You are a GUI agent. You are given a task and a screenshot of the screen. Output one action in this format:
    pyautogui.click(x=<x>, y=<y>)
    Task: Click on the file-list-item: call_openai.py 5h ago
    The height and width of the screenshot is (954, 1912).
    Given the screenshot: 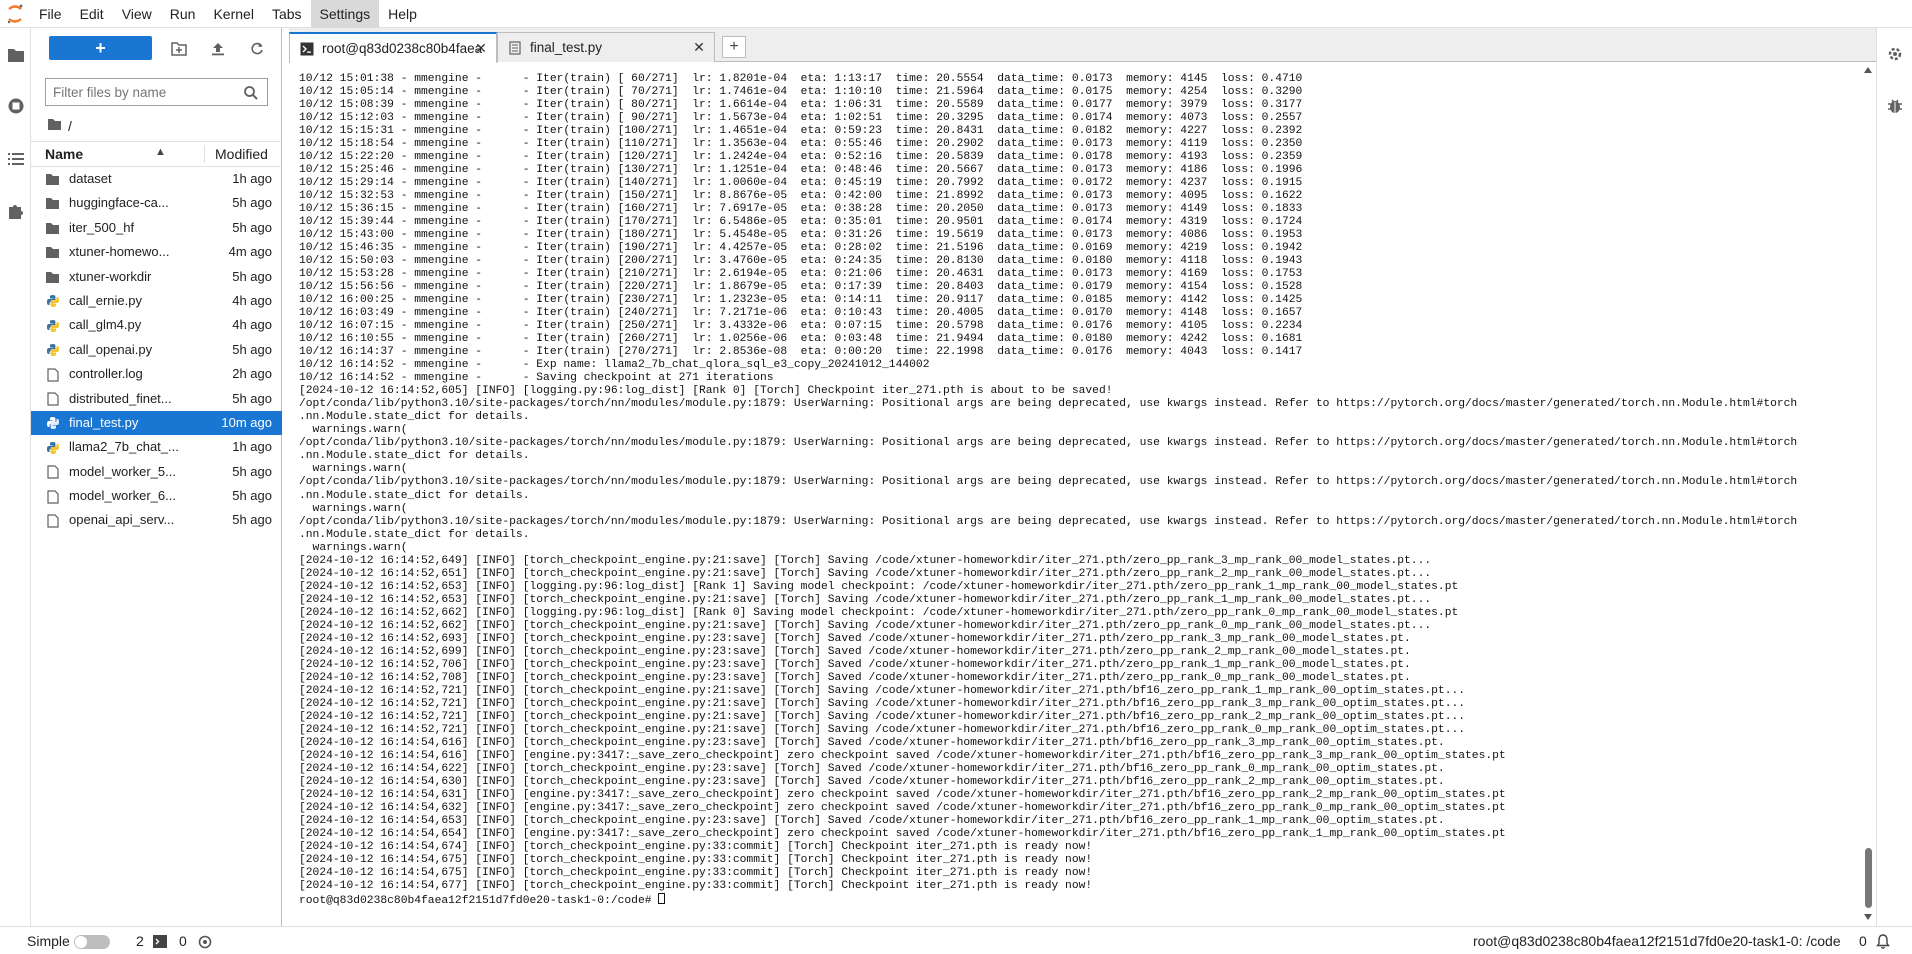 What is the action you would take?
    pyautogui.click(x=156, y=350)
    